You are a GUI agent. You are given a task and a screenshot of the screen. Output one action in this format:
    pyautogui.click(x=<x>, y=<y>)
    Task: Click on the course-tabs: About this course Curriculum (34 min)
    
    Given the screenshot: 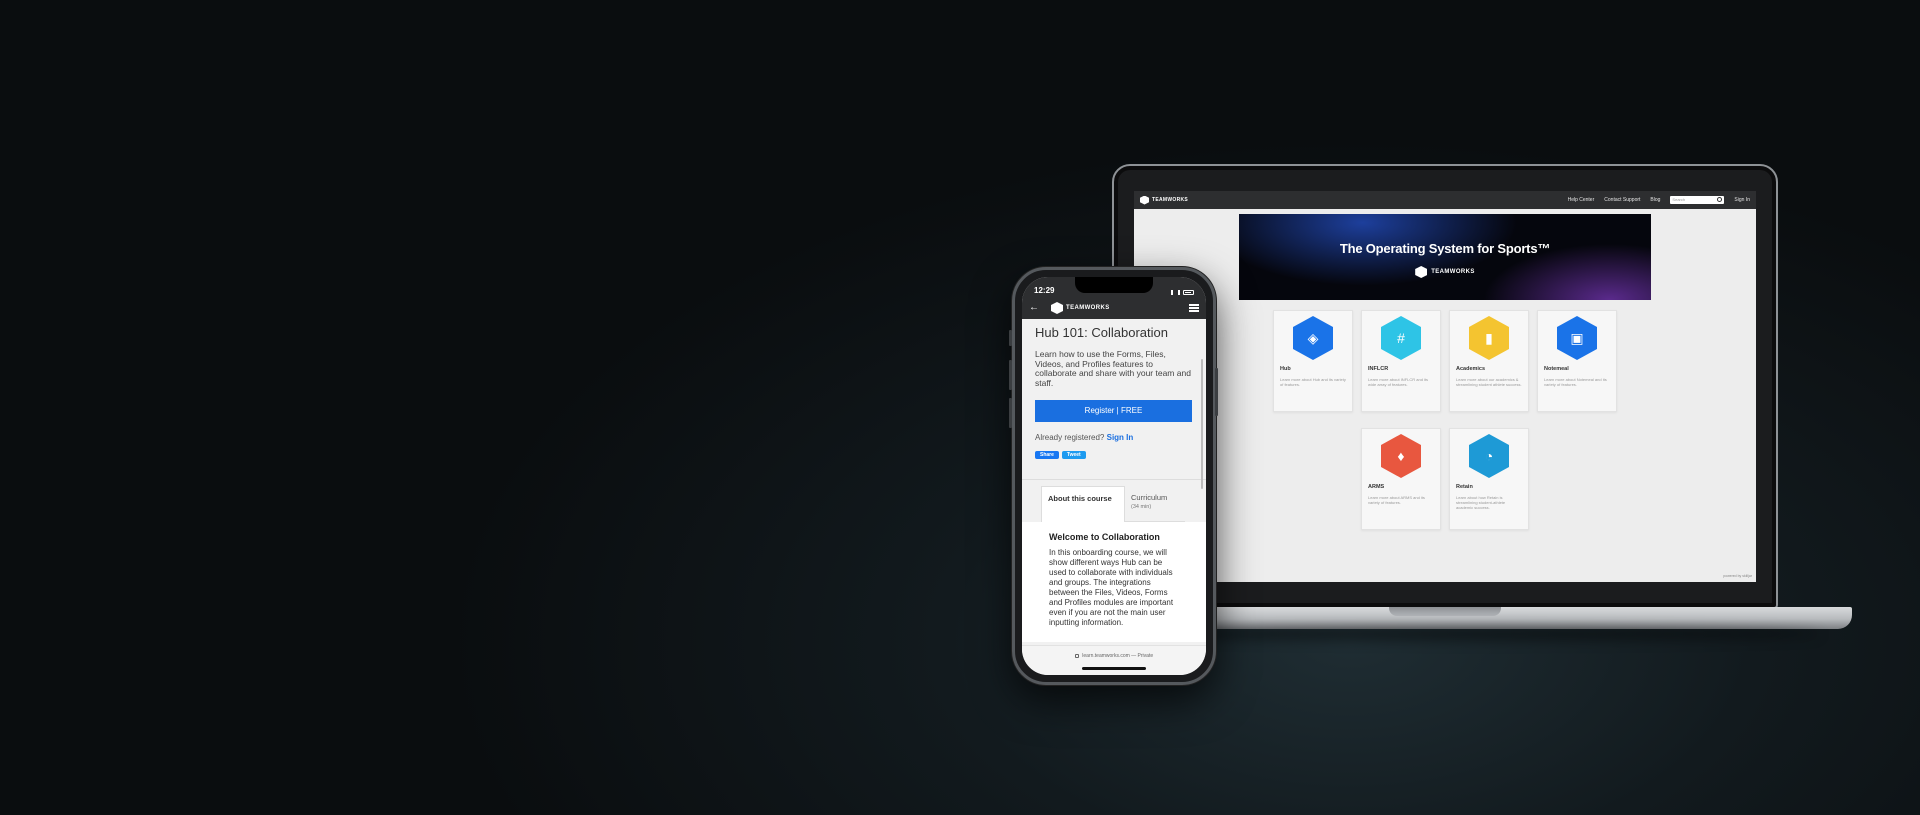 What is the action you would take?
    pyautogui.click(x=1114, y=504)
    